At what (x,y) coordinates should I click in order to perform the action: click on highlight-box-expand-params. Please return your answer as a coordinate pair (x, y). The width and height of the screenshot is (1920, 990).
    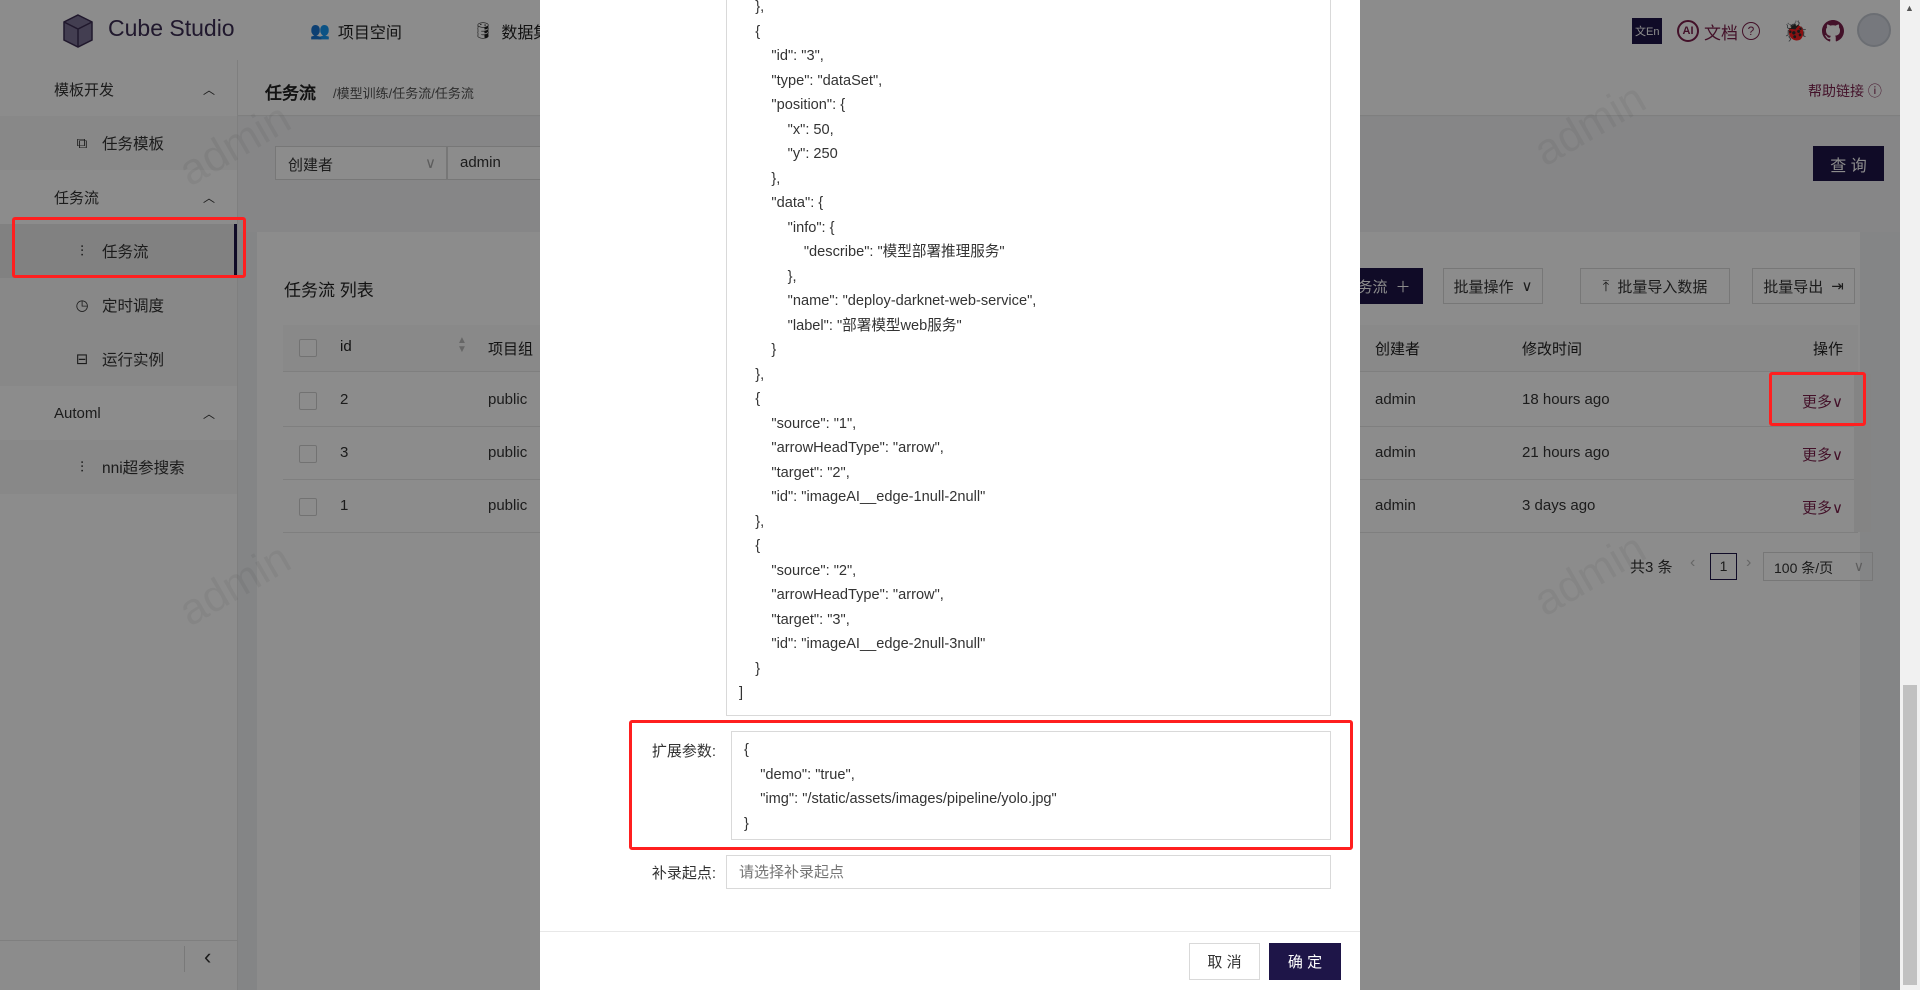
    Looking at the image, I should click on (991, 785).